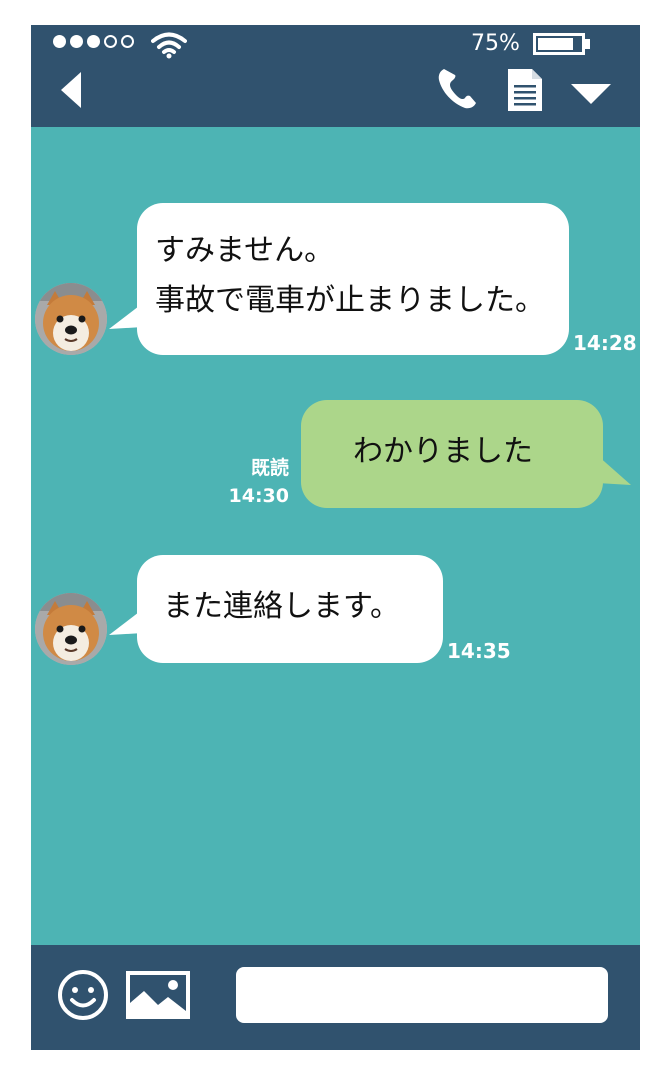 The image size is (670, 1072). I want to click on document-icon, so click(525, 90).